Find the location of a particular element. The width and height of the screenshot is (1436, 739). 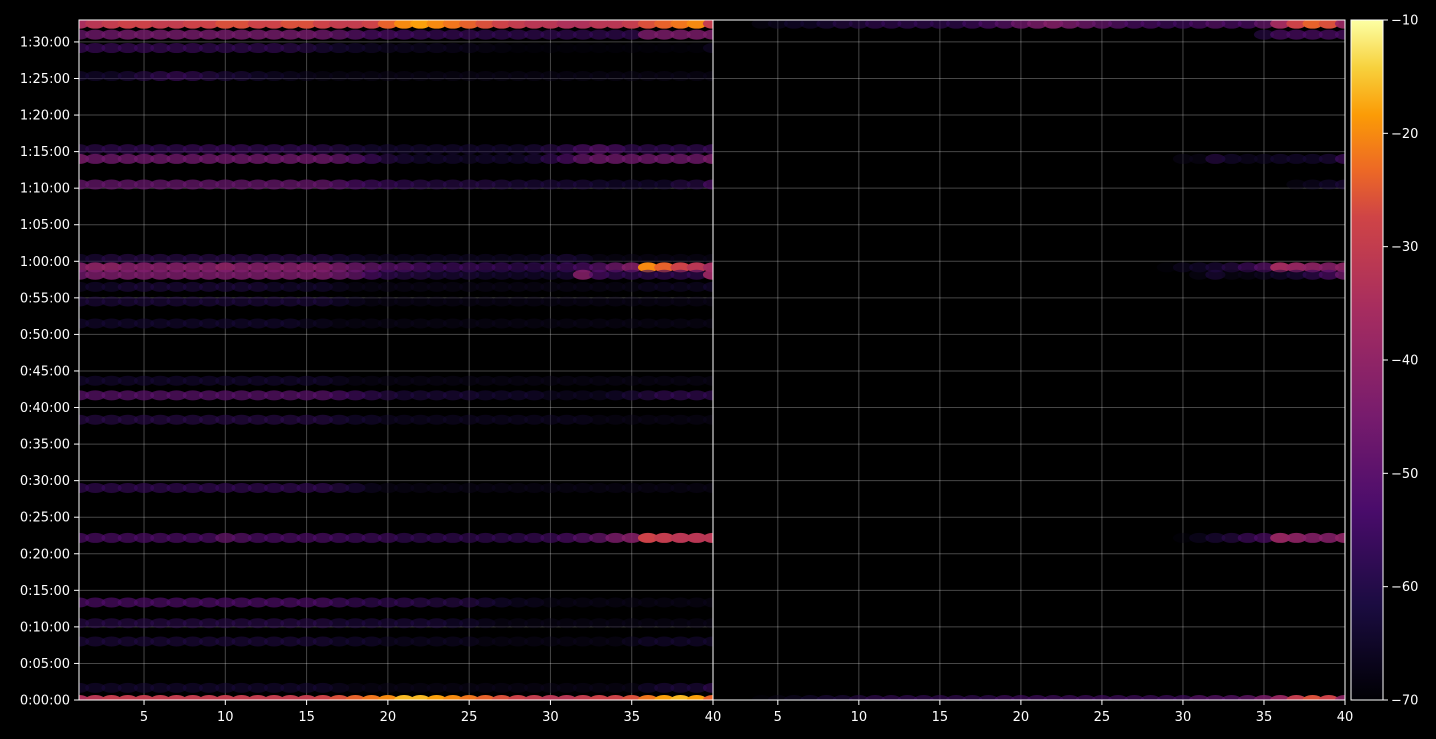

y-tick-label: 1:05:00 is located at coordinates (45, 225).